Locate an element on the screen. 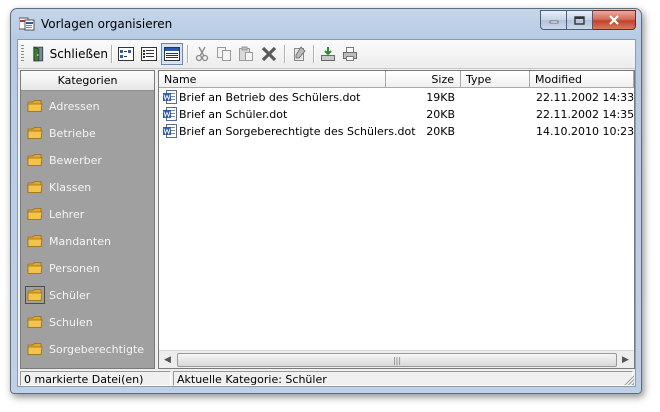 Image resolution: width=660 pixels, height=412 pixels. category-item: Personen is located at coordinates (63, 268).